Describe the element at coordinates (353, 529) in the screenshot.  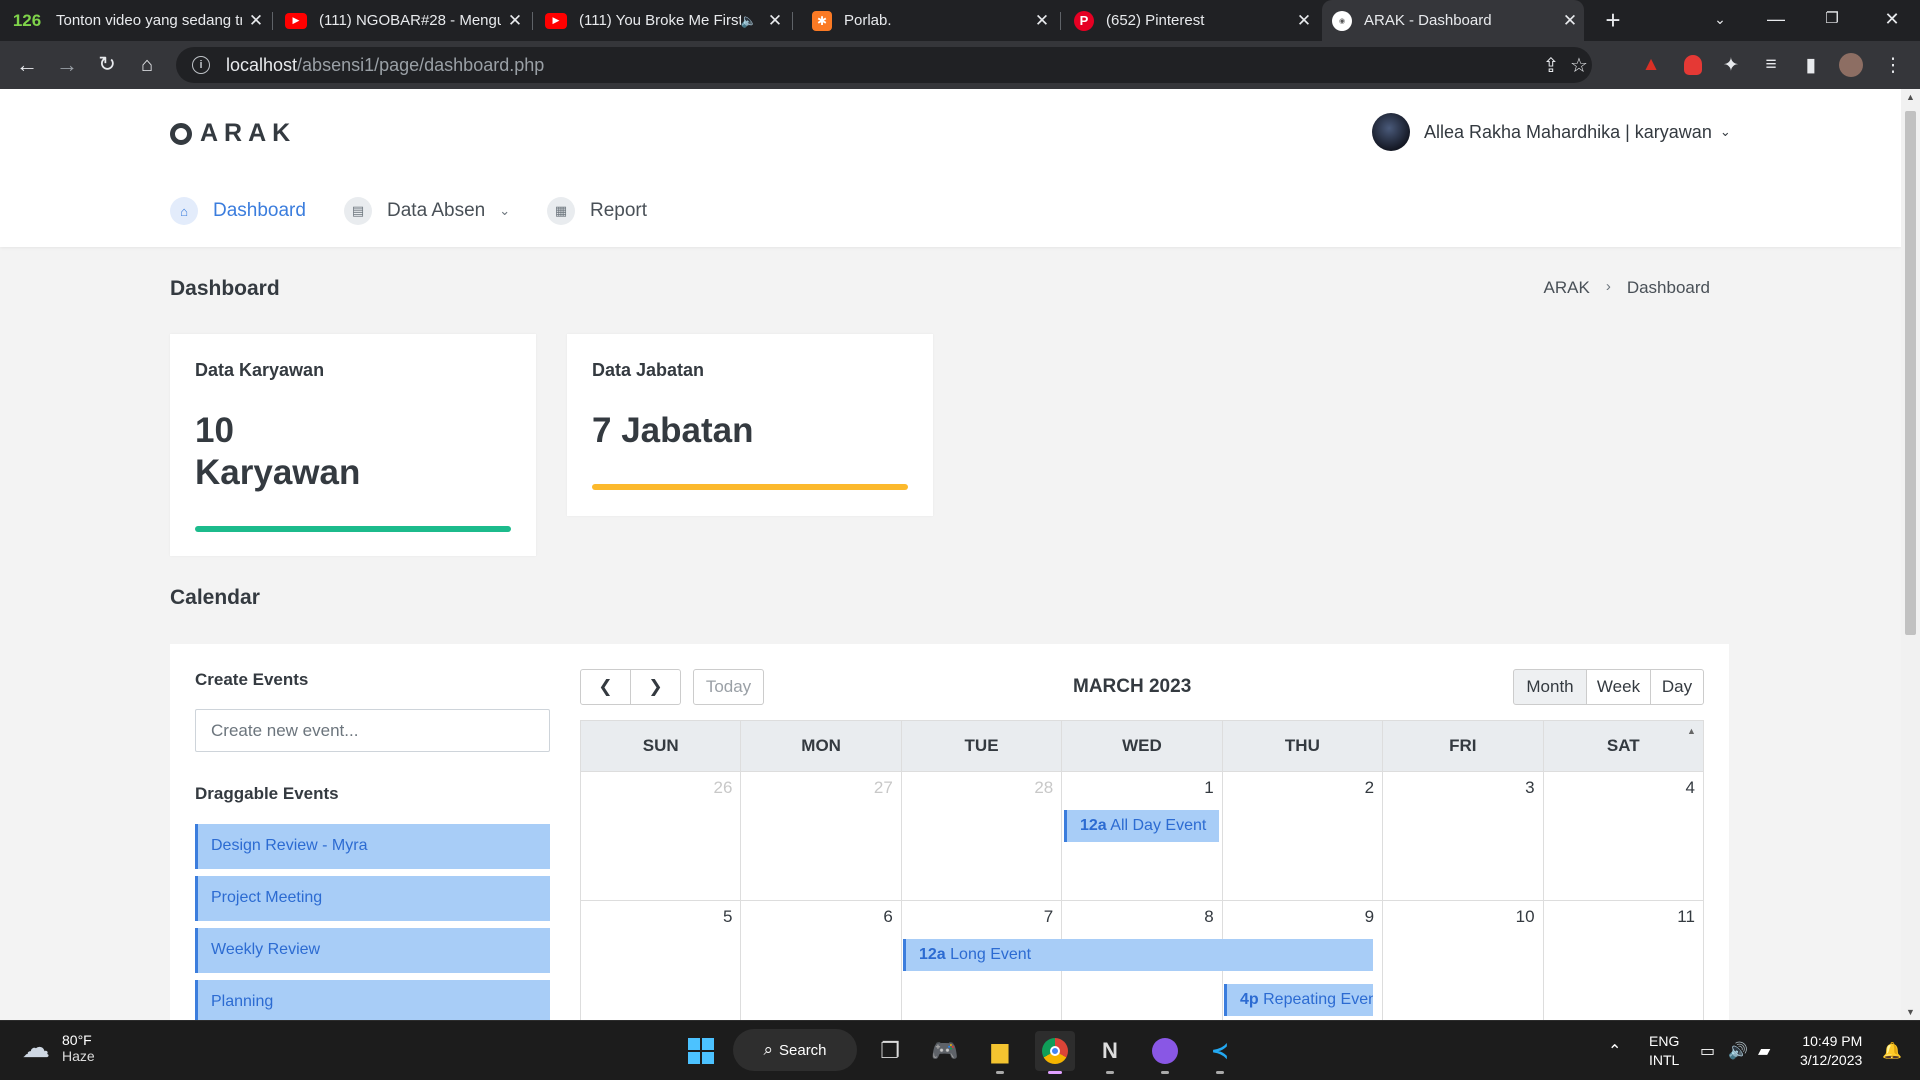
I see `card-progress-bar` at that location.